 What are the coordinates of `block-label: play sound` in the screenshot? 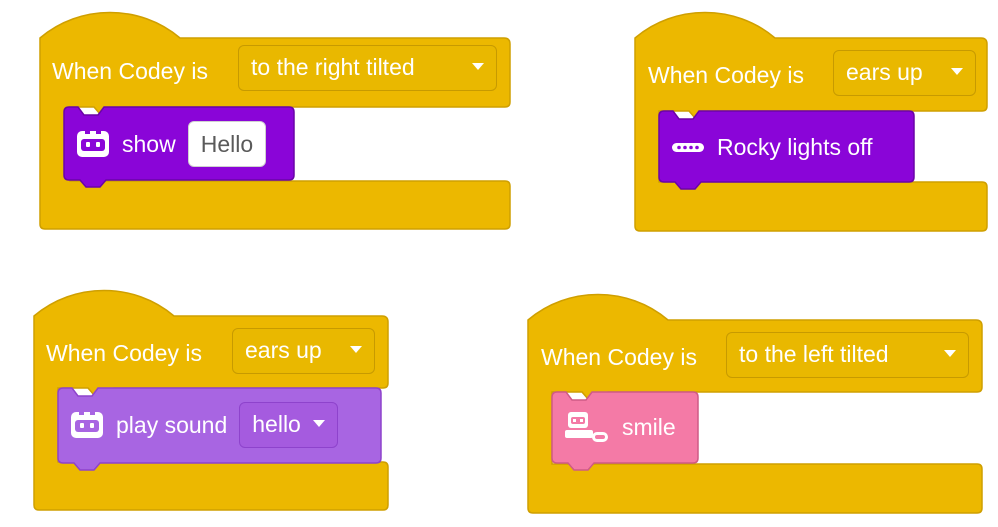 It's located at (172, 424).